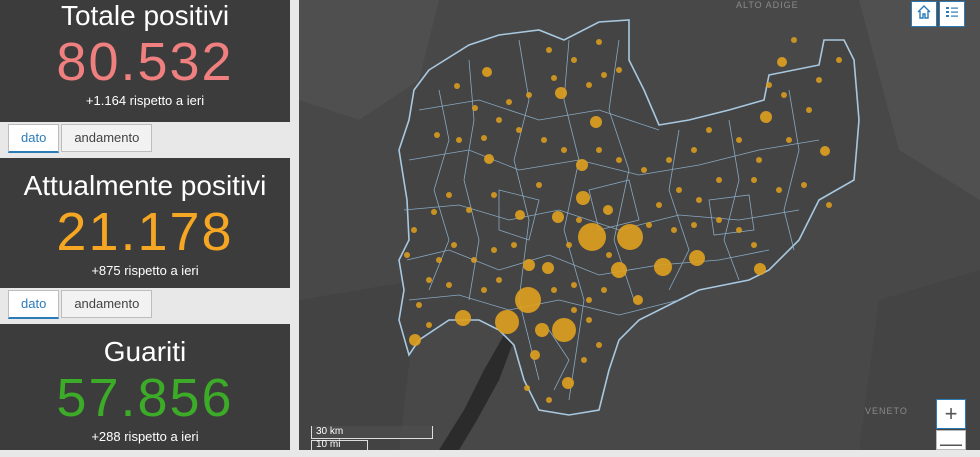 The width and height of the screenshot is (980, 457). I want to click on zoom-in-button: +, so click(951, 414).